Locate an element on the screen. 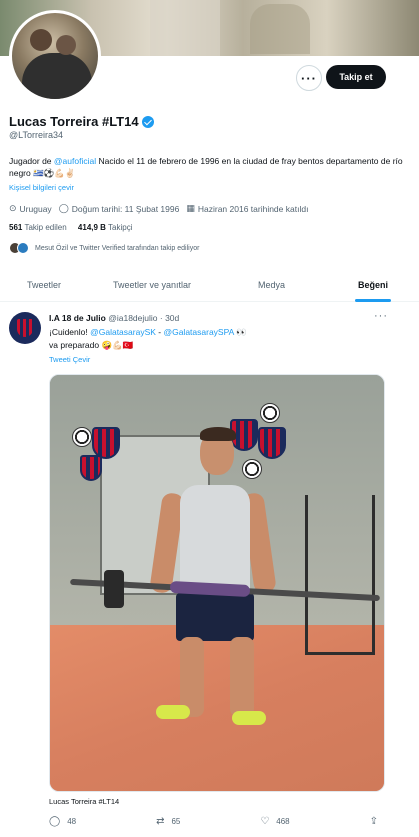  tab-tweets: Tweetler is located at coordinates (44, 284).